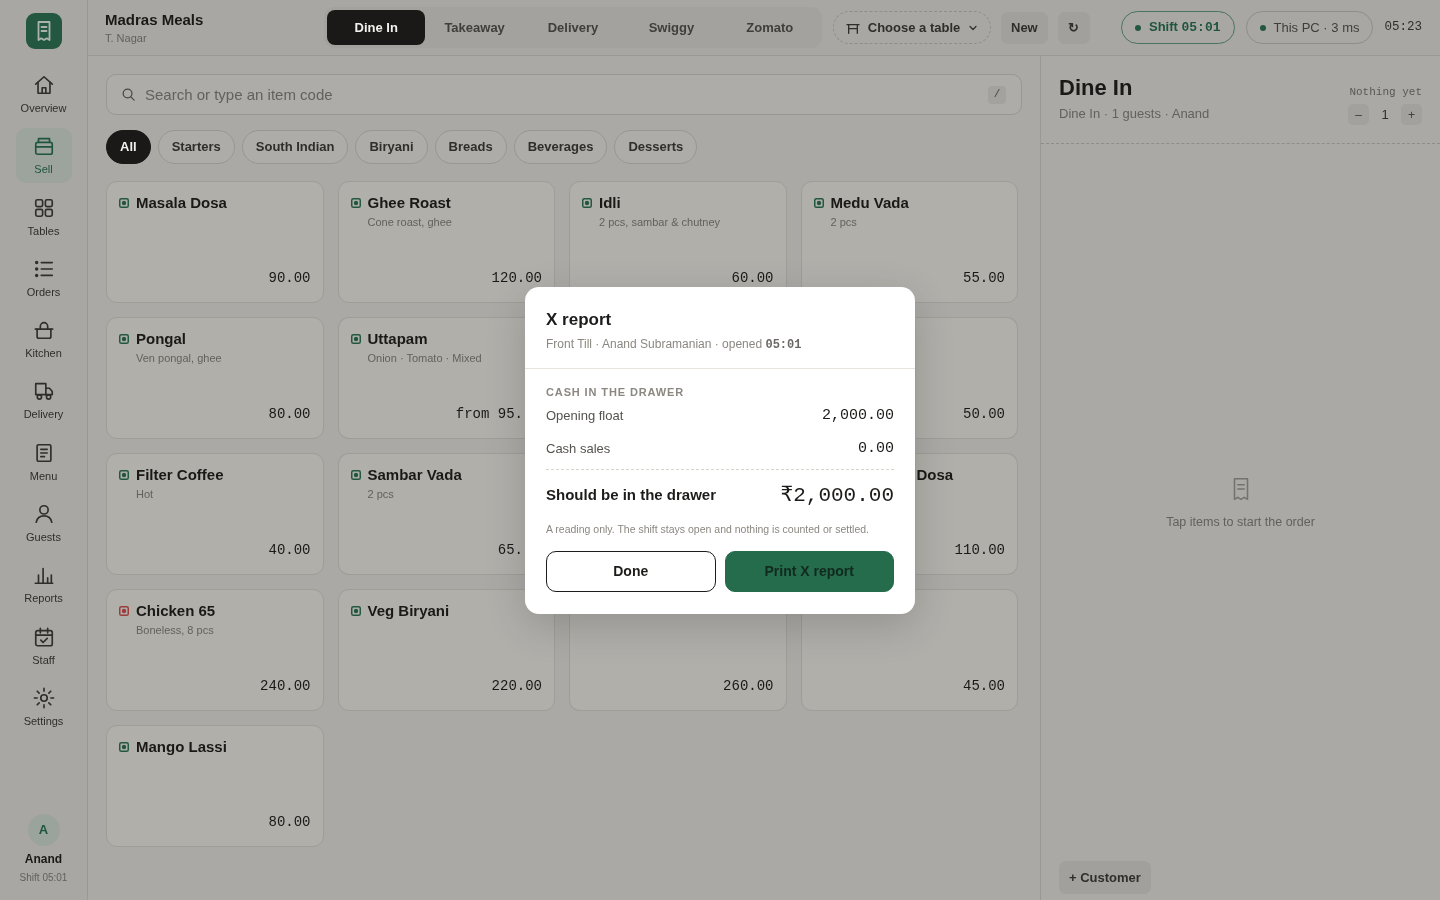 The width and height of the screenshot is (1440, 900). I want to click on amount-value: 2,000.00, so click(858, 415).